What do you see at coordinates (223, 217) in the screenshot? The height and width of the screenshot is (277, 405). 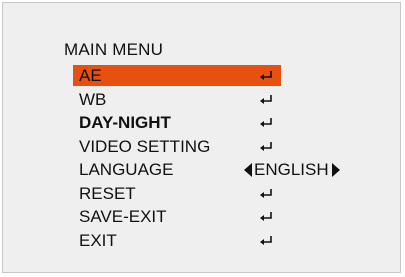 I see `menu-item-save-exit: SAVE-EXIT` at bounding box center [223, 217].